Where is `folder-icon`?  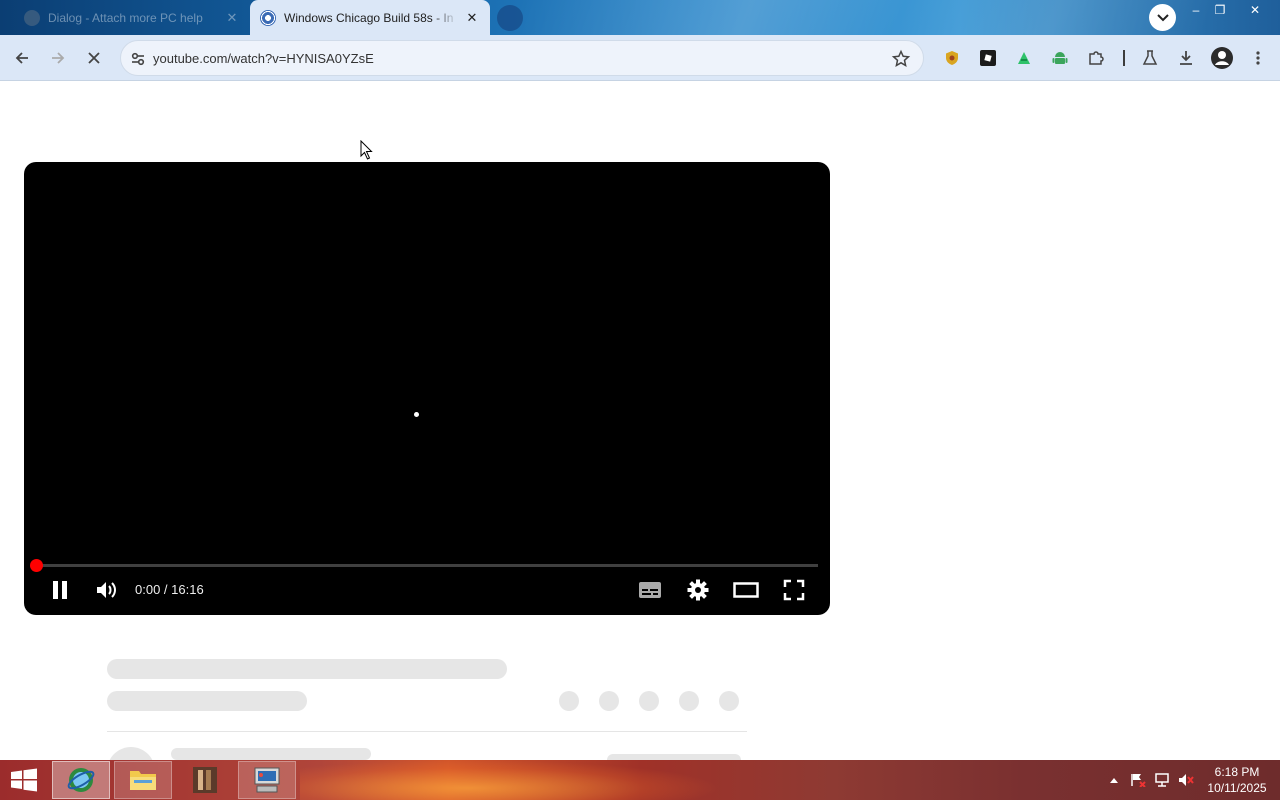 folder-icon is located at coordinates (143, 780).